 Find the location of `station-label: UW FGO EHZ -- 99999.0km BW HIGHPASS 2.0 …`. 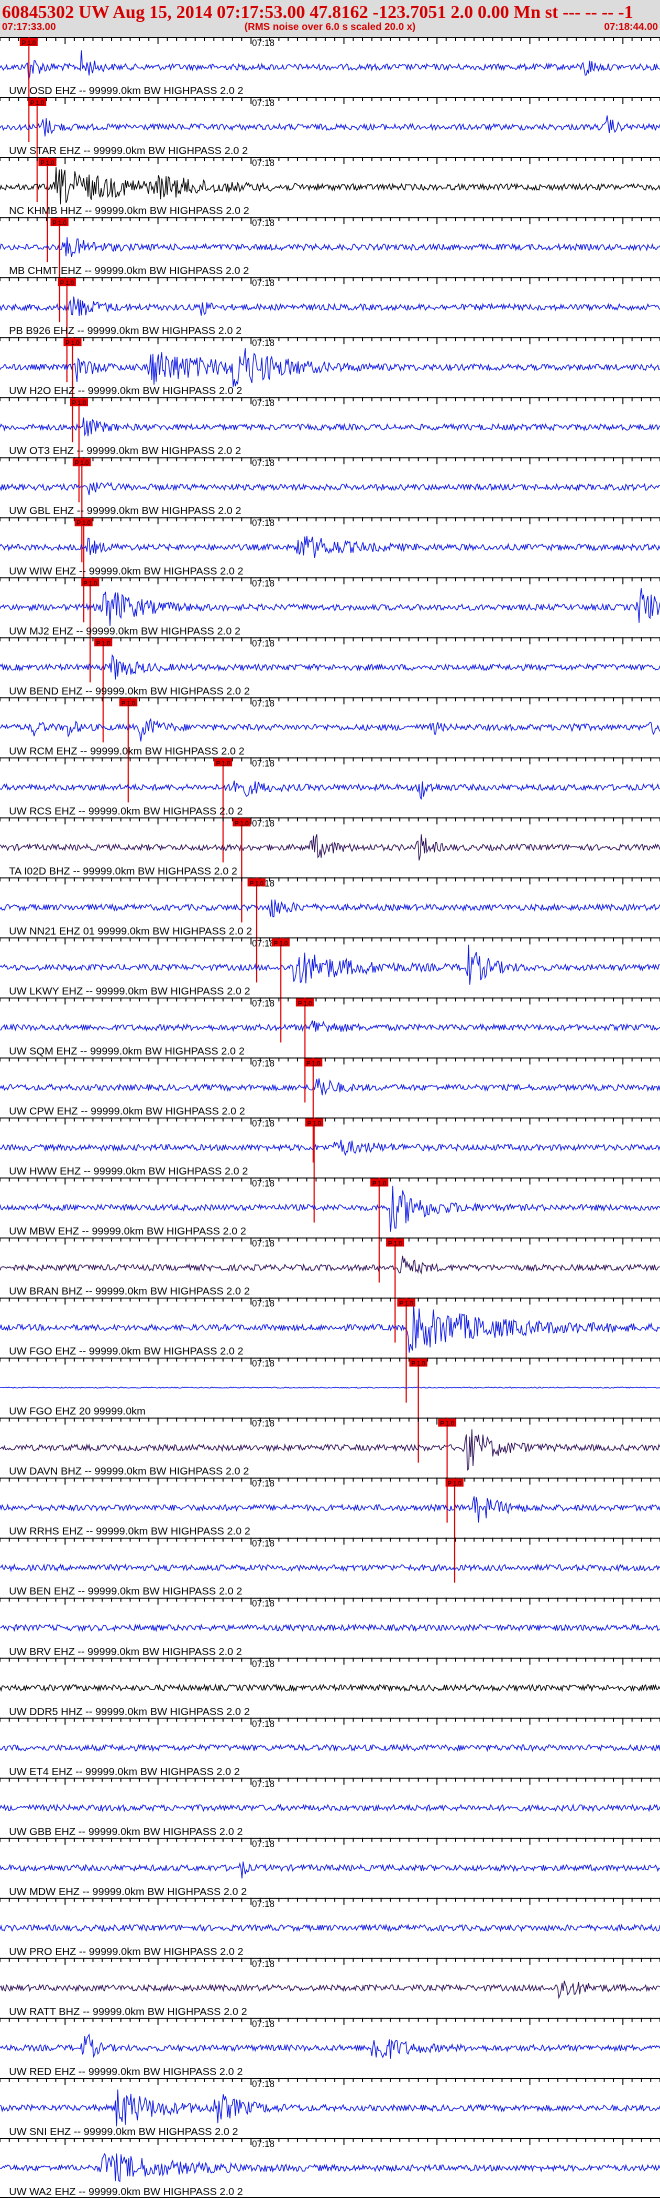

station-label: UW FGO EHZ -- 99999.0km BW HIGHPASS 2.0 … is located at coordinates (126, 1352).